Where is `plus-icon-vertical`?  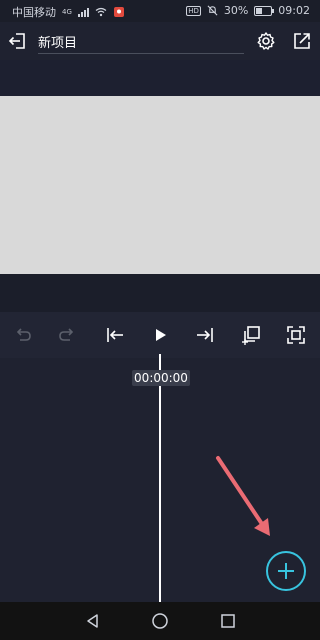 plus-icon-vertical is located at coordinates (286, 571).